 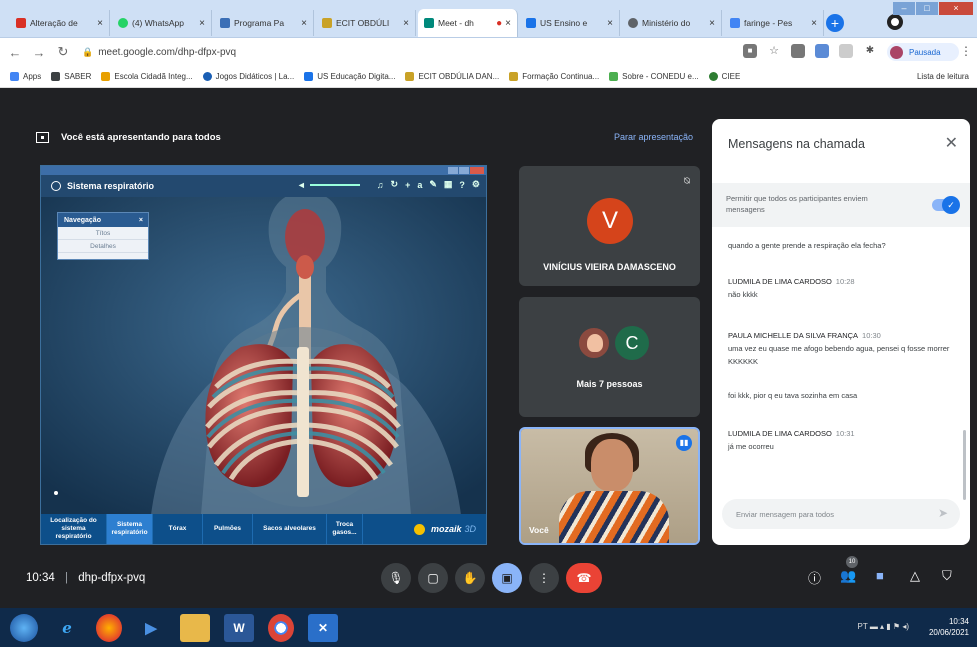 What do you see at coordinates (895, 22) in the screenshot?
I see `profile-icon` at bounding box center [895, 22].